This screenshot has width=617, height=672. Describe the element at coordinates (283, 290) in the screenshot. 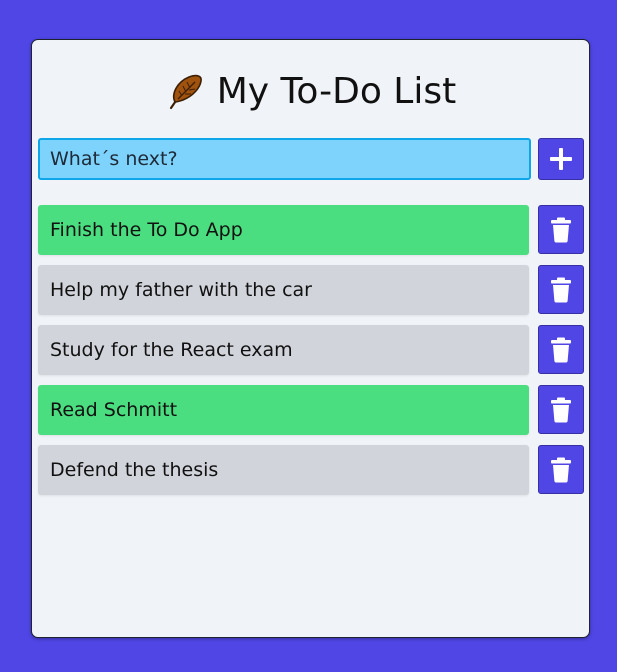

I see `todo-item: Help my father with the car` at that location.